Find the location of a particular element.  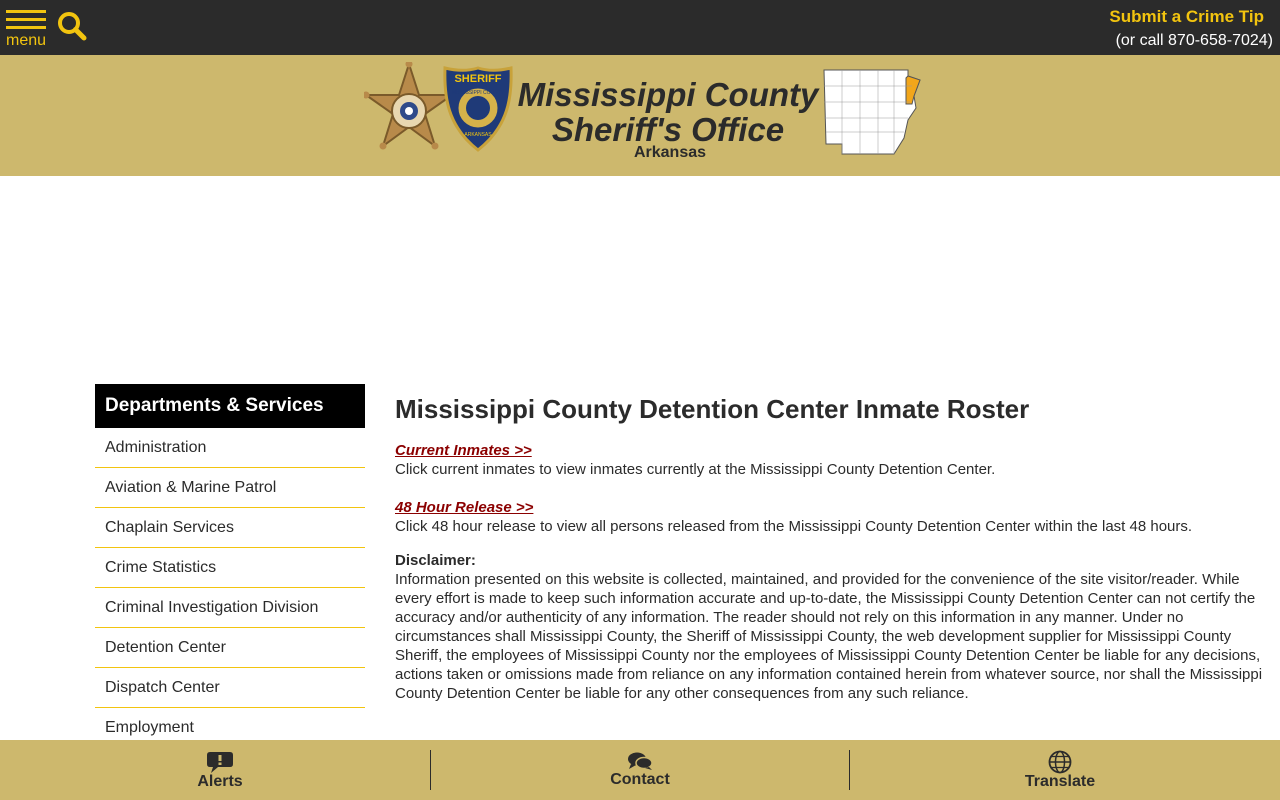

search-icon is located at coordinates (72, 26).